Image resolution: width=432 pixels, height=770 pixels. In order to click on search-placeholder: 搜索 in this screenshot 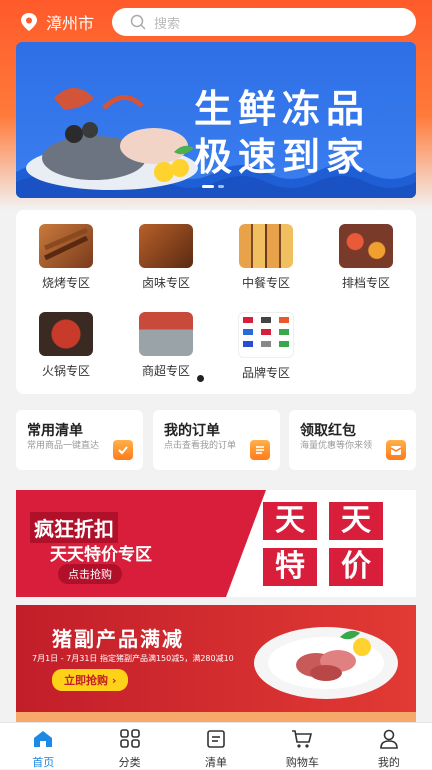, I will do `click(167, 24)`.